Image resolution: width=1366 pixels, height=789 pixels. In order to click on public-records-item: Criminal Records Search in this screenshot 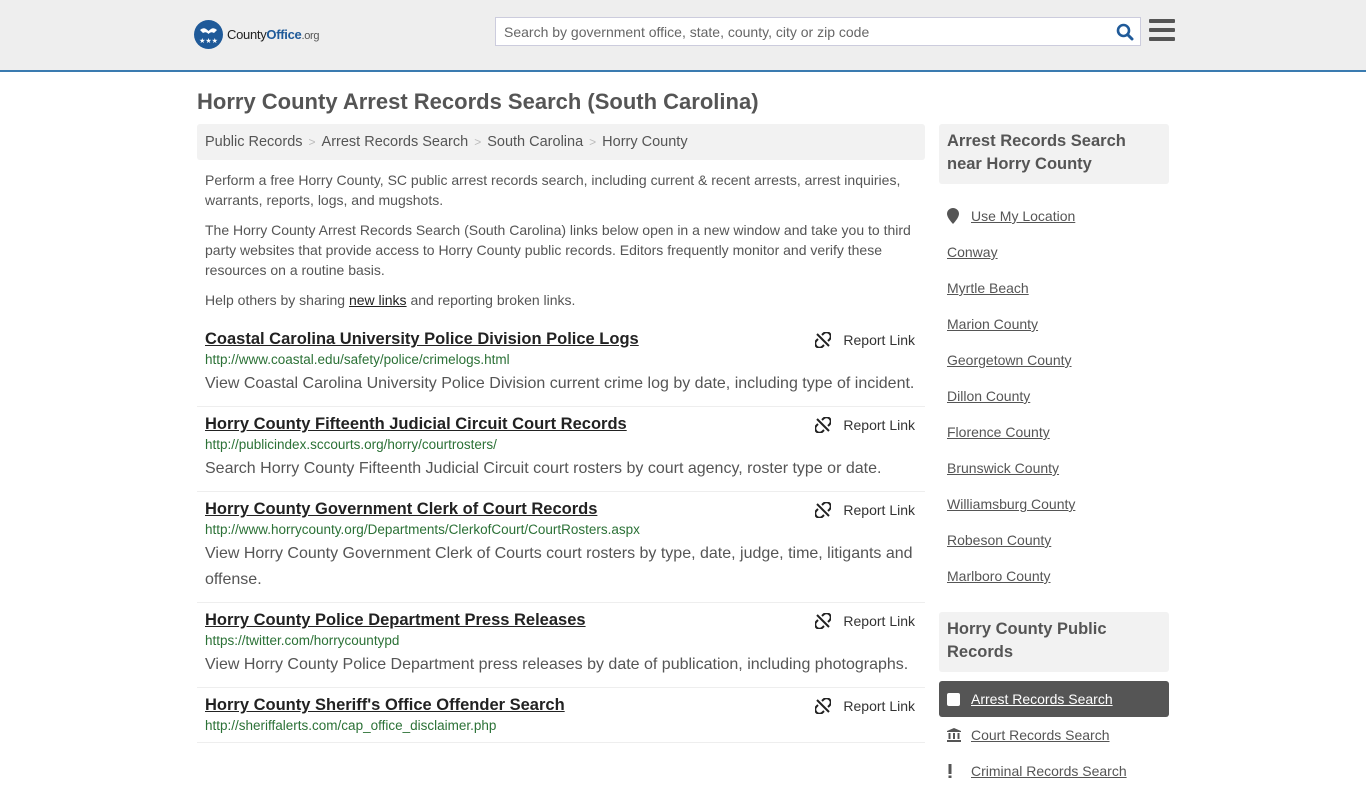, I will do `click(1054, 771)`.